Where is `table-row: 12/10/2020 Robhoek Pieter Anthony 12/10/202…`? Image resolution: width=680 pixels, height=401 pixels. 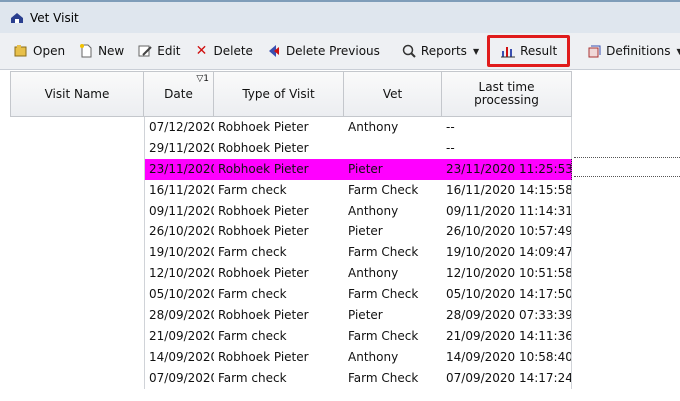 table-row: 12/10/2020 Robhoek Pieter Anthony 12/10/202… is located at coordinates (291, 274).